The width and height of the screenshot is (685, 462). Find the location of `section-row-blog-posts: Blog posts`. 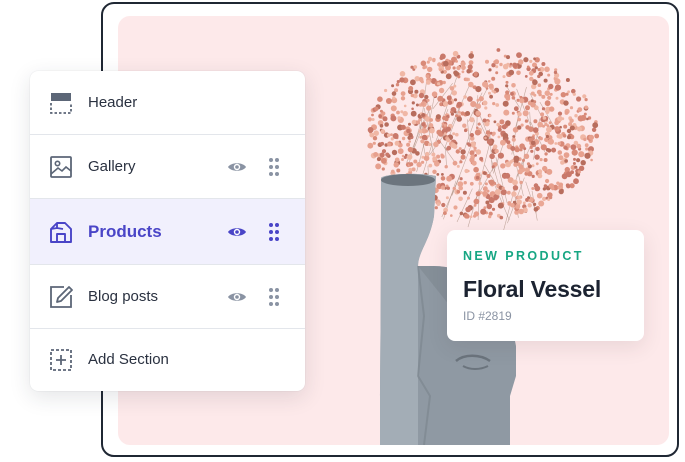

section-row-blog-posts: Blog posts is located at coordinates (167, 297).